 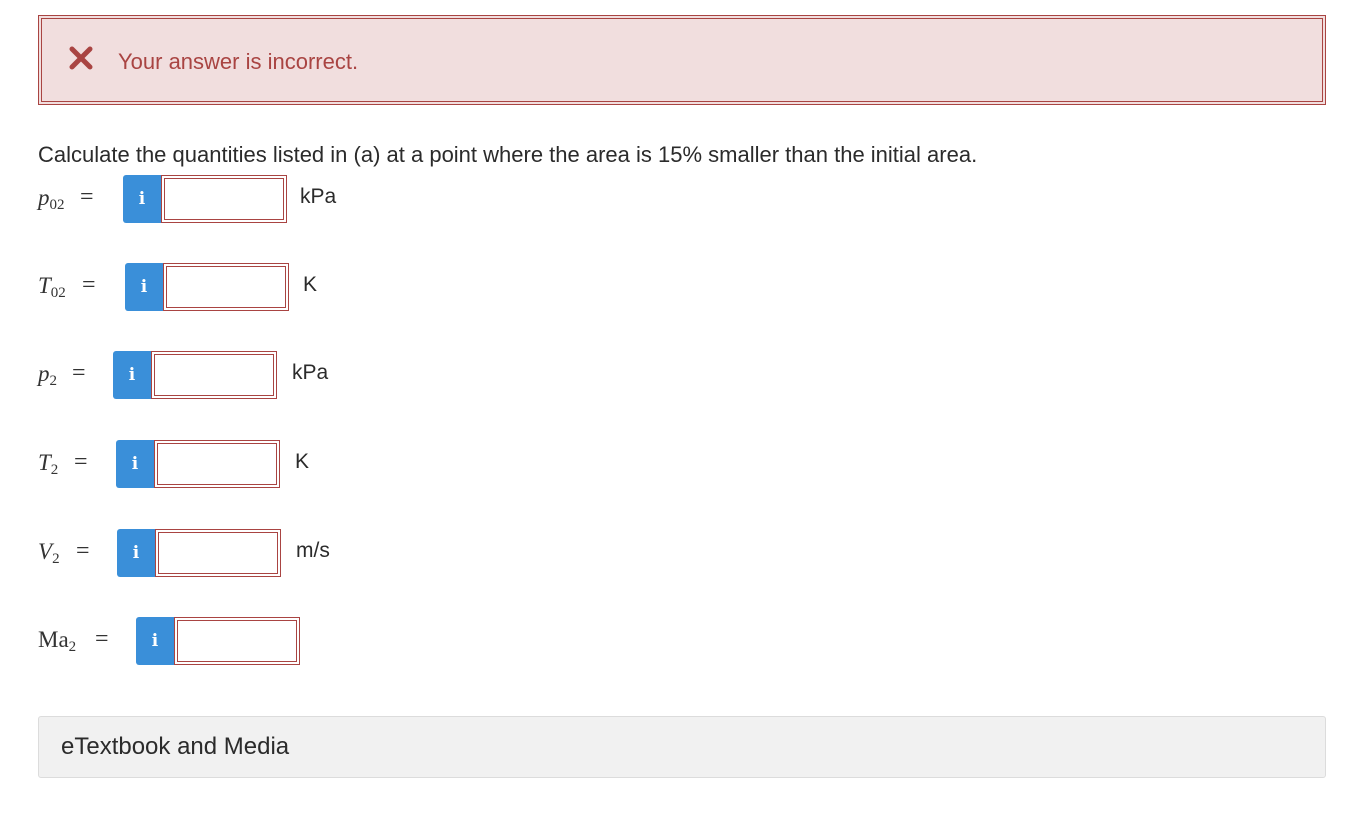 What do you see at coordinates (49, 553) in the screenshot?
I see `variable-label: V2` at bounding box center [49, 553].